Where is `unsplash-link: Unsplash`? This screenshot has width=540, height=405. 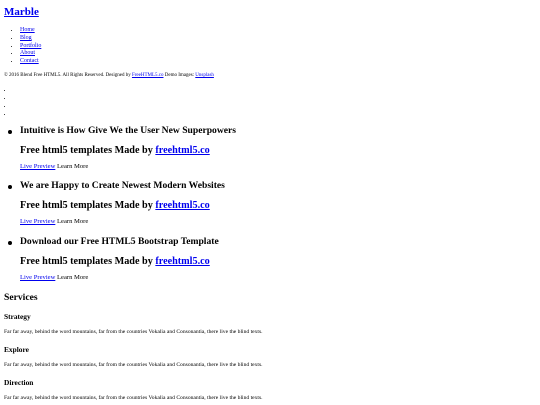
unsplash-link: Unsplash is located at coordinates (204, 75).